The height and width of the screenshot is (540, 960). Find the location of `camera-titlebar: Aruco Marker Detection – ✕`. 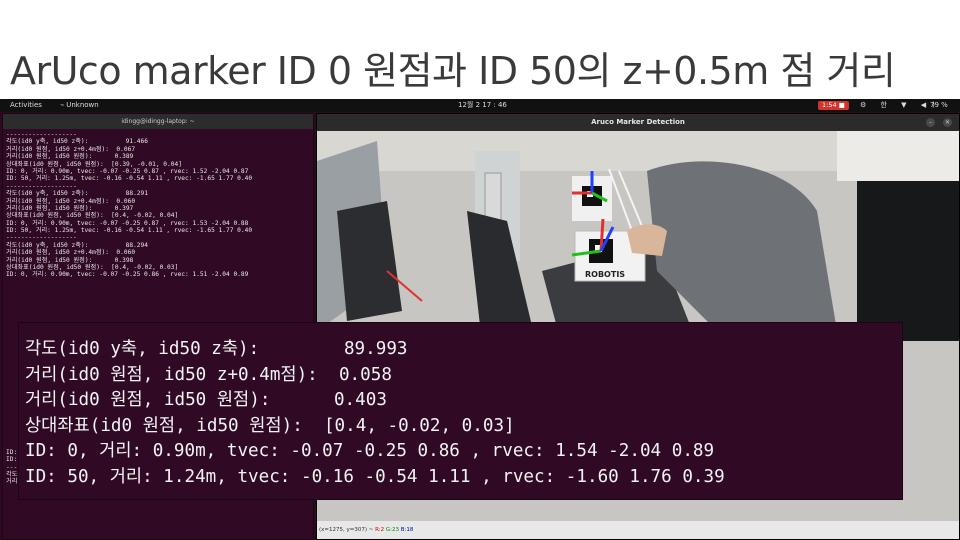

camera-titlebar: Aruco Marker Detection – ✕ is located at coordinates (638, 122).